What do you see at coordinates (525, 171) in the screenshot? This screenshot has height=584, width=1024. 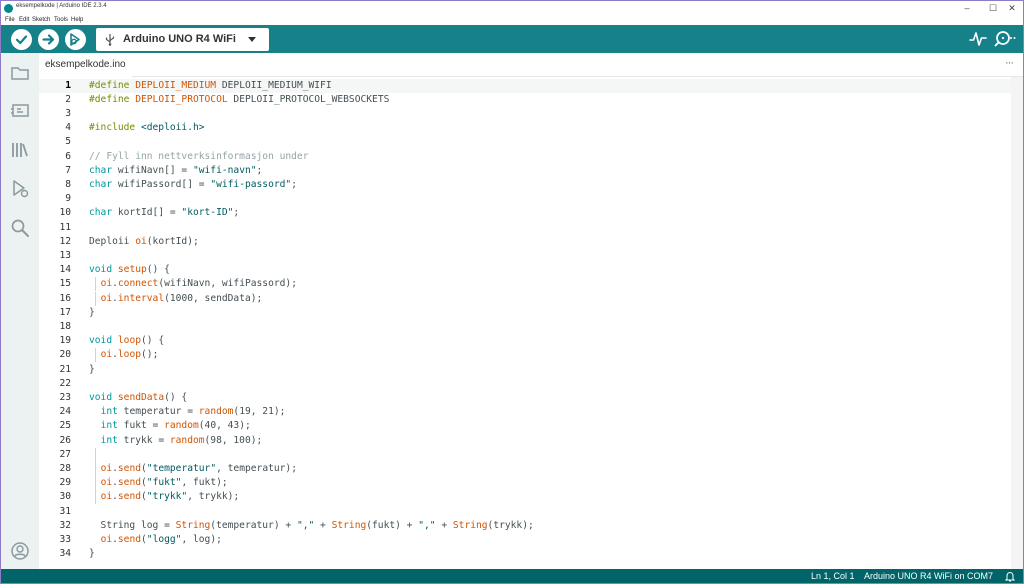 I see `code-line: 7 char wifiNavn[] = "wifi-navn";` at bounding box center [525, 171].